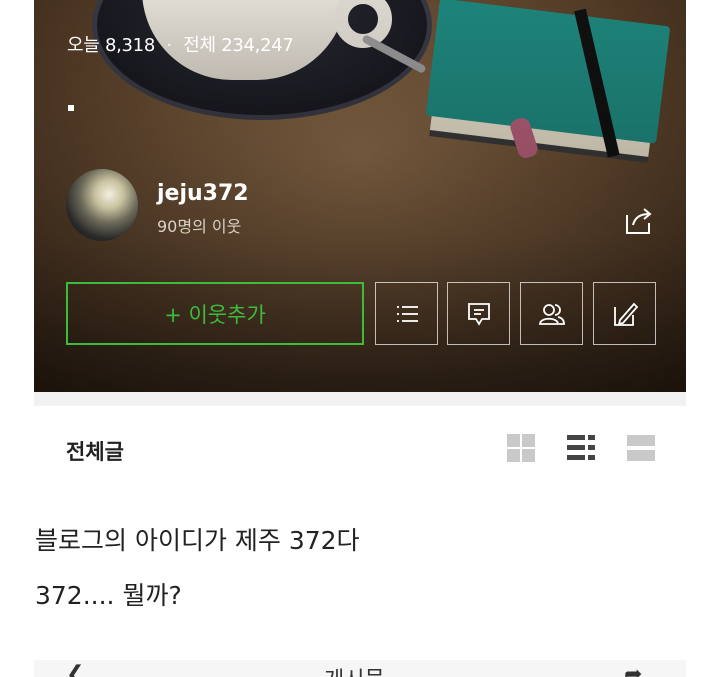 Image resolution: width=720 pixels, height=677 pixels. Describe the element at coordinates (641, 448) in the screenshot. I see `card-view-icon` at that location.